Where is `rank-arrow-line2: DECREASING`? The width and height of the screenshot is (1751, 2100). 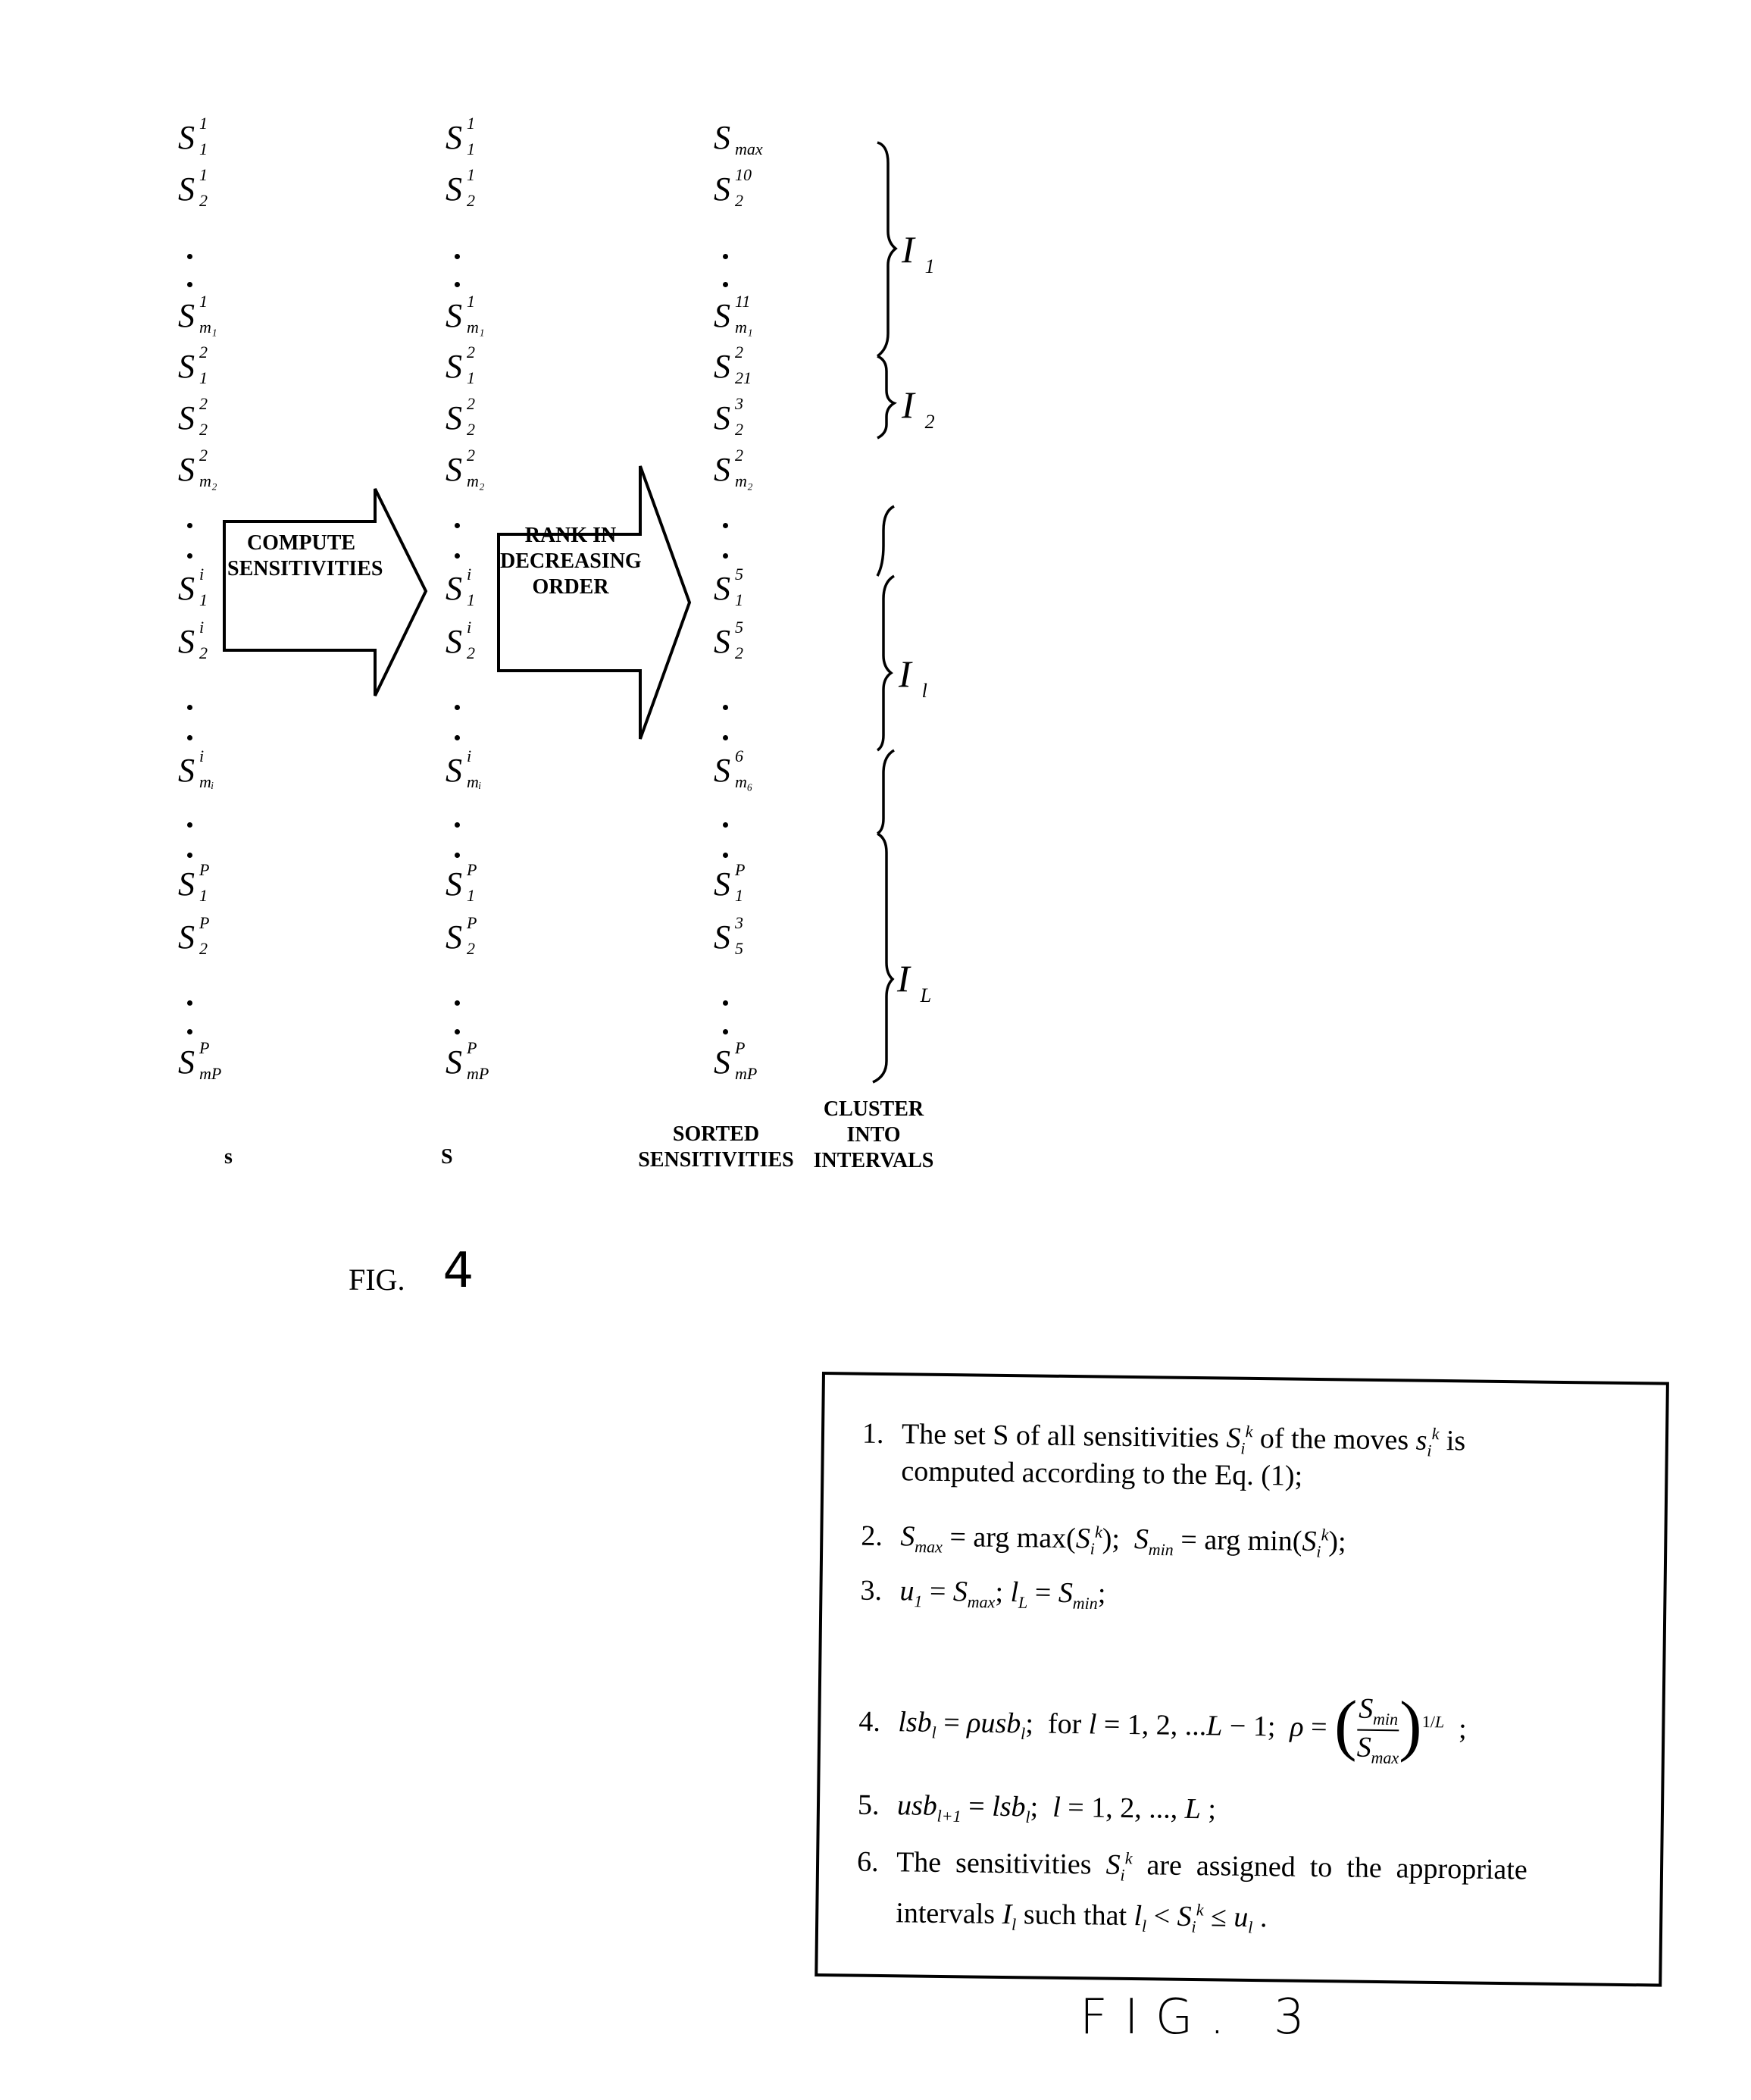 rank-arrow-line2: DECREASING is located at coordinates (571, 561).